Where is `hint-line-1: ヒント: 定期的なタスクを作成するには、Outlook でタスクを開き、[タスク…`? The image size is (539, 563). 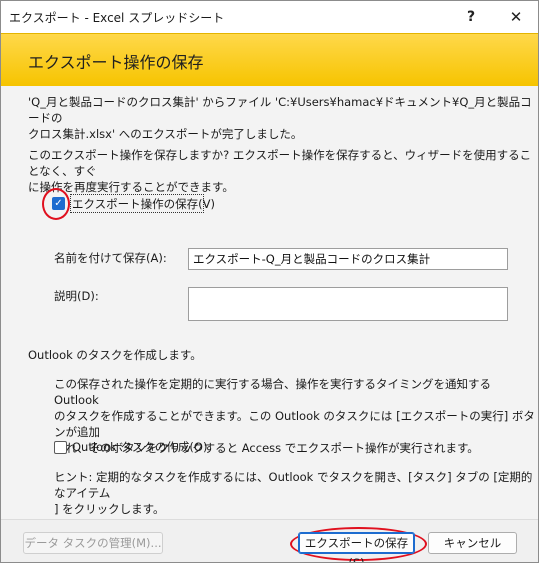
hint-line-1: ヒント: 定期的なタスクを作成するには、Outlook でタスクを開き、[タスク… is located at coordinates (293, 485).